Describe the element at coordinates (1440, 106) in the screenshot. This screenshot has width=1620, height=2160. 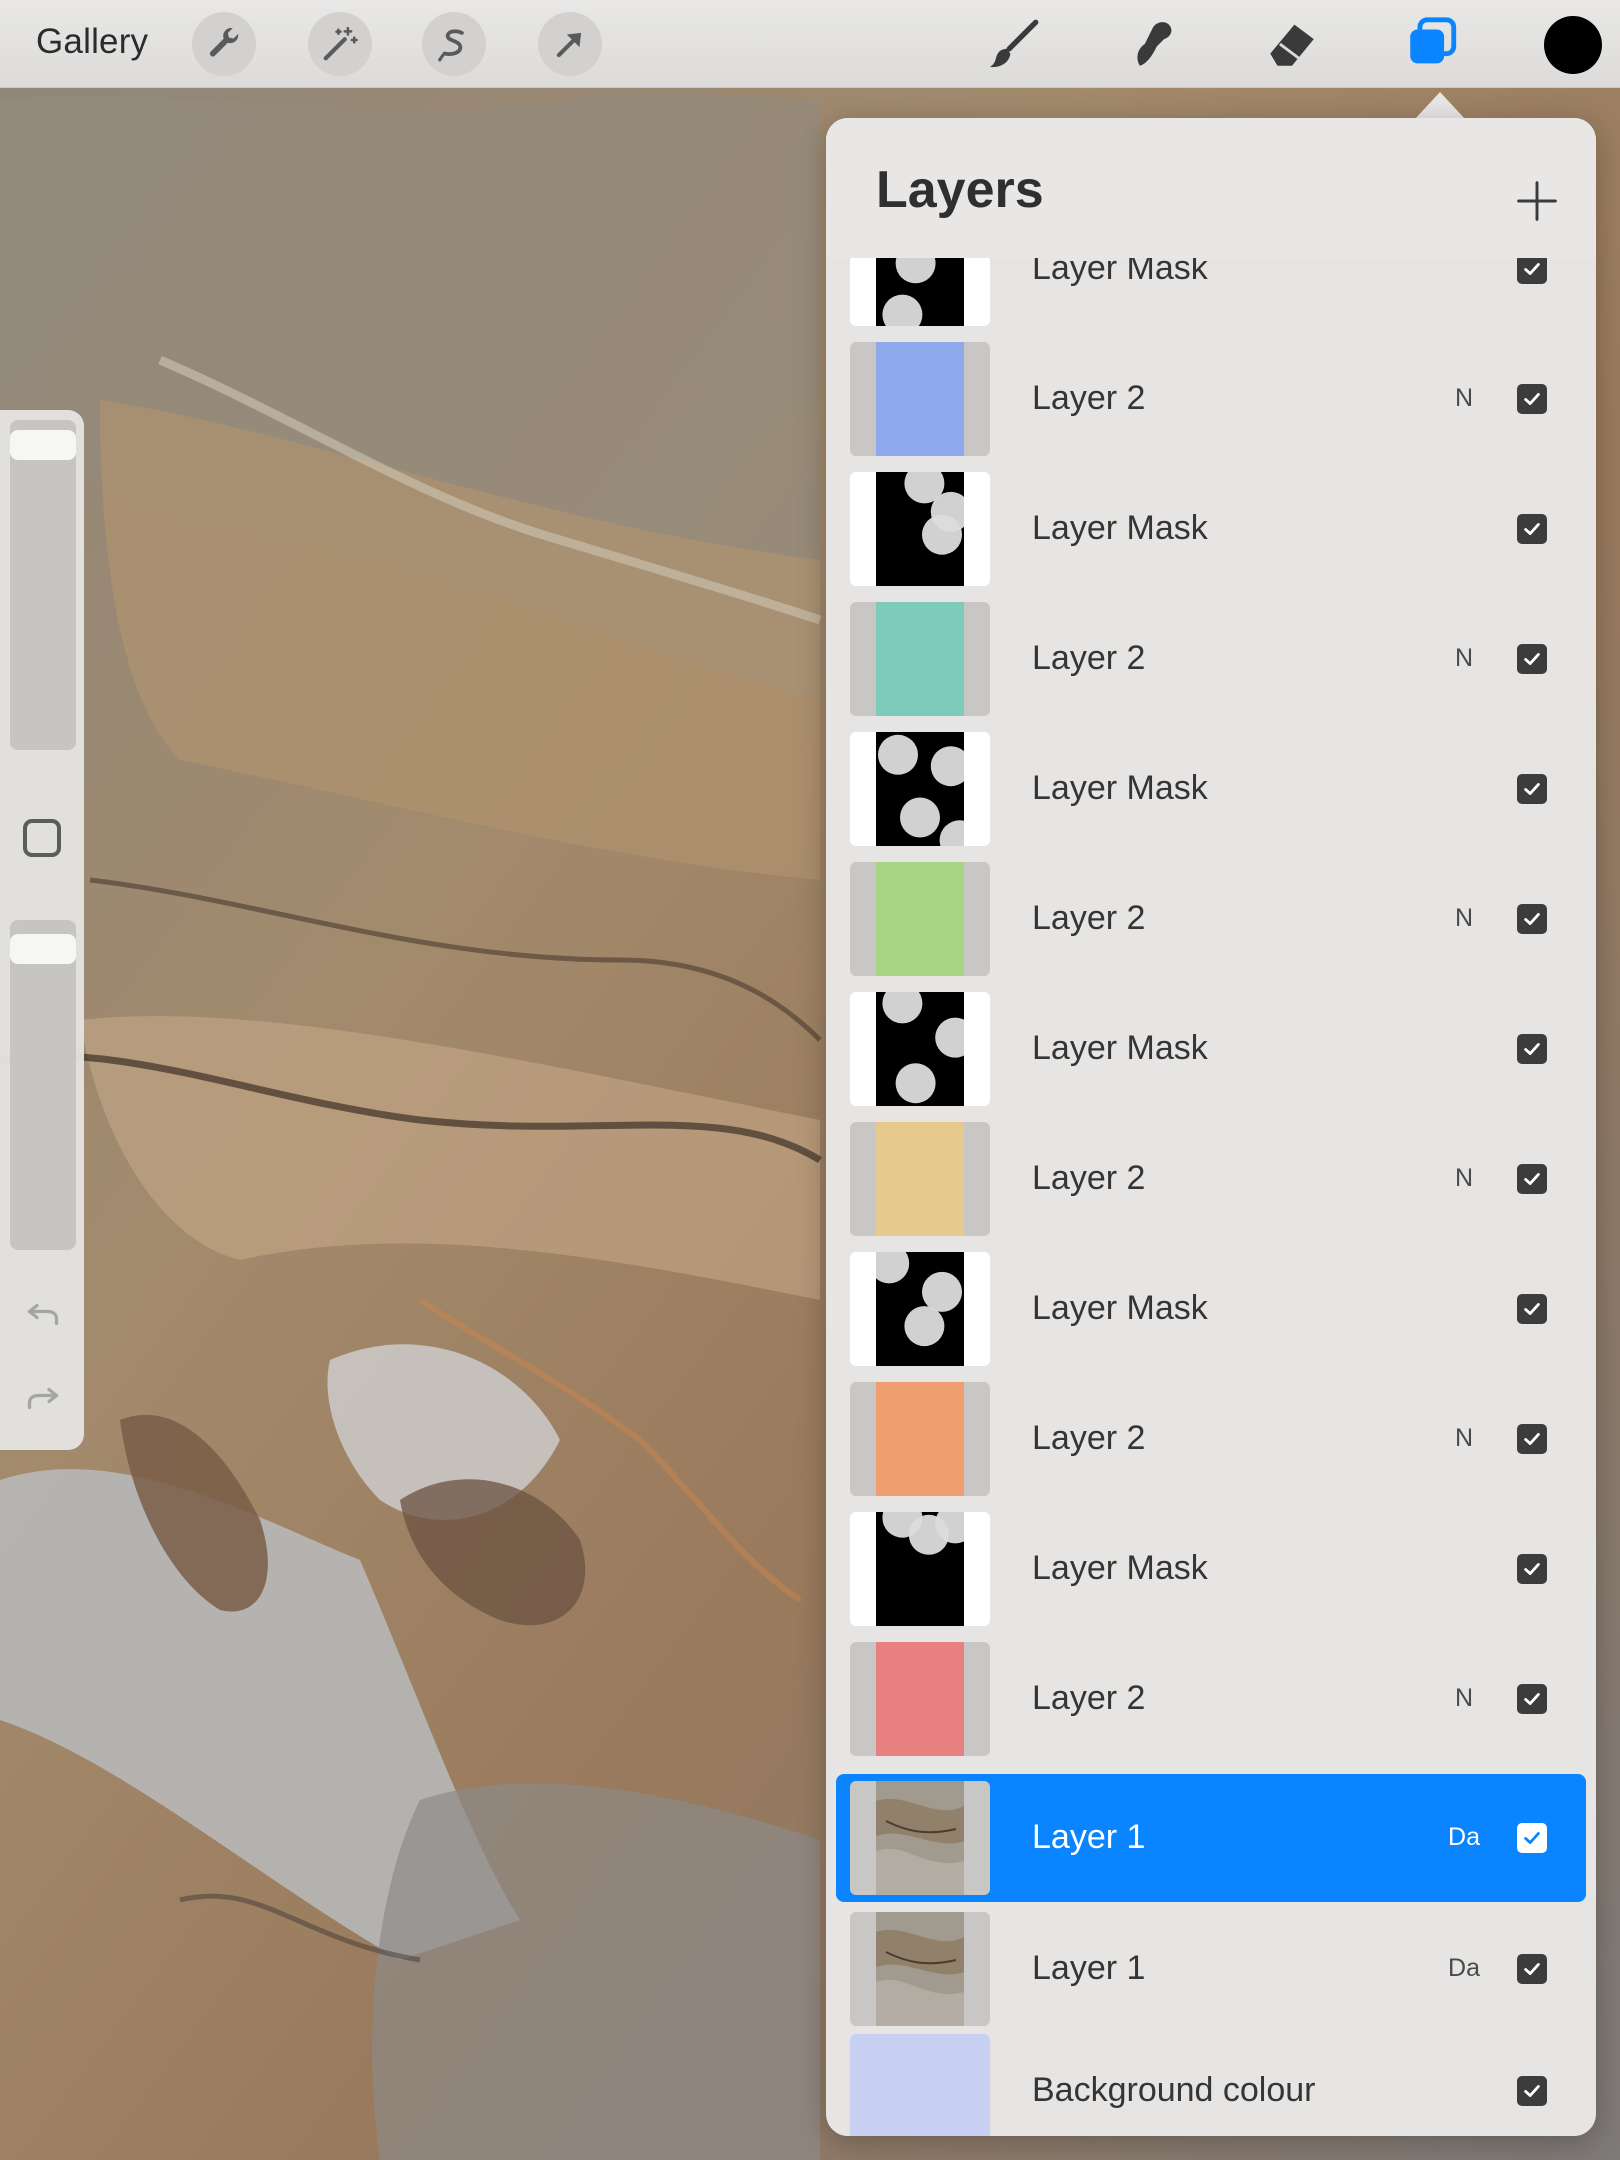
I see `panel-pointer` at that location.